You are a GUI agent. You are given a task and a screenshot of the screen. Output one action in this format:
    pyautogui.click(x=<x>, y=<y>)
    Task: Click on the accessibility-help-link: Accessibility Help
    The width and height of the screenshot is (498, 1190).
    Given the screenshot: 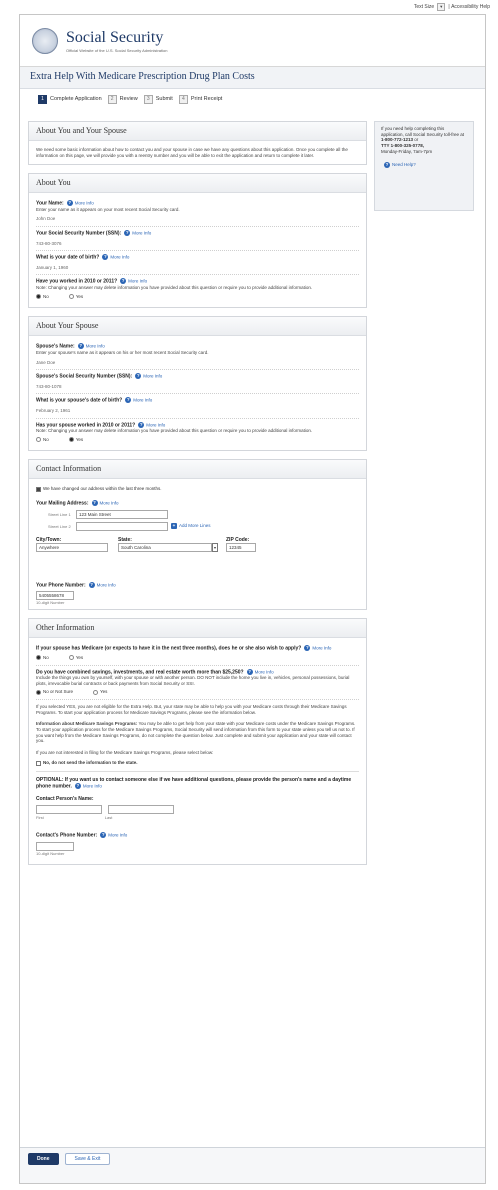 What is the action you would take?
    pyautogui.click(x=470, y=7)
    